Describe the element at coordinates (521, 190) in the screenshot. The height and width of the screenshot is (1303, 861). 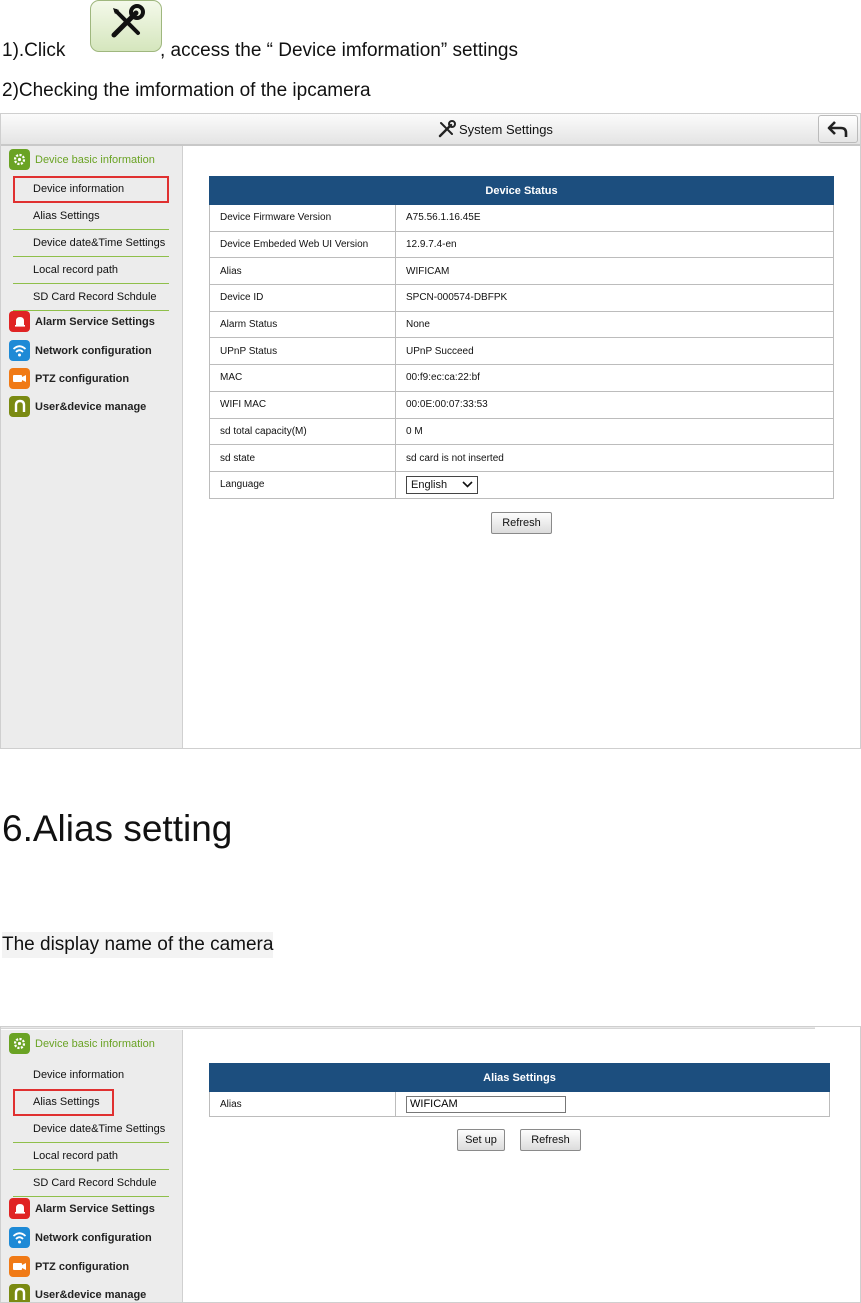
I see `device-status-title: Device Status` at that location.